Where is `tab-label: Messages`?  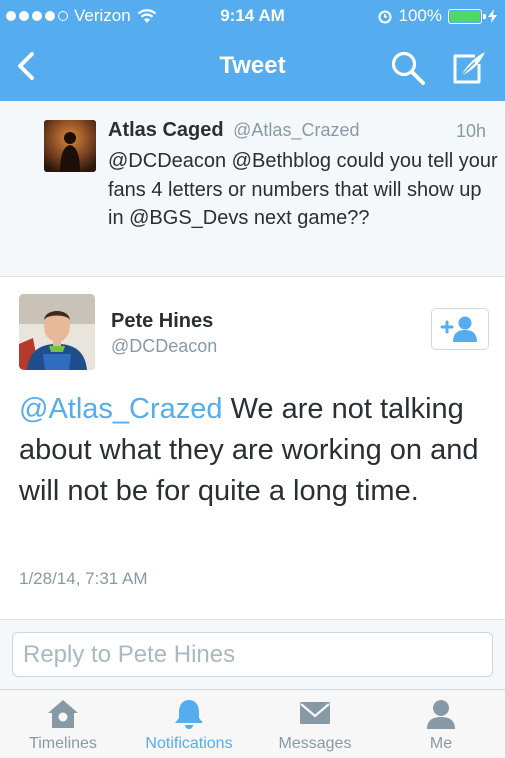 tab-label: Messages is located at coordinates (315, 743).